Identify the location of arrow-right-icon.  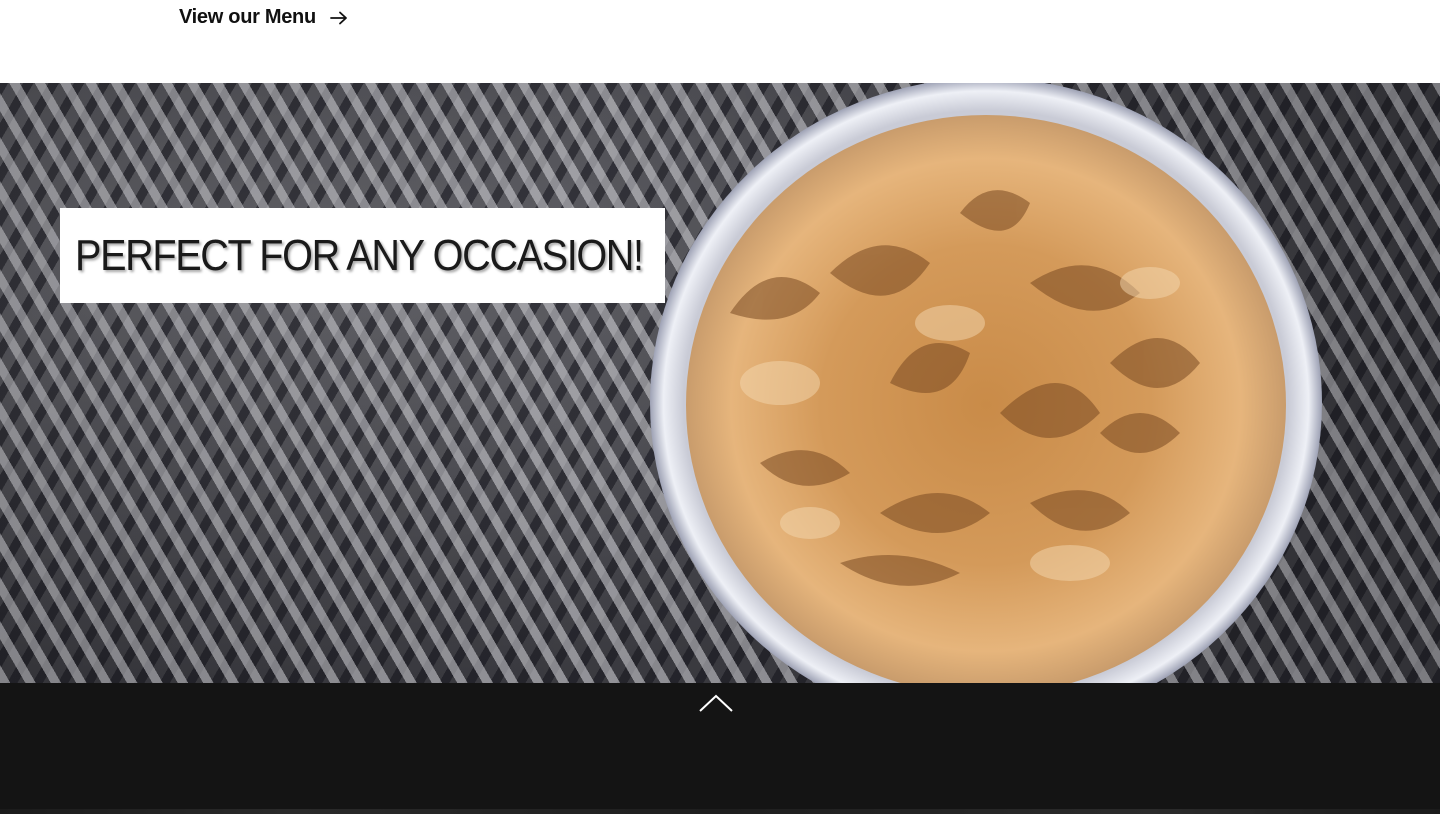
(338, 18).